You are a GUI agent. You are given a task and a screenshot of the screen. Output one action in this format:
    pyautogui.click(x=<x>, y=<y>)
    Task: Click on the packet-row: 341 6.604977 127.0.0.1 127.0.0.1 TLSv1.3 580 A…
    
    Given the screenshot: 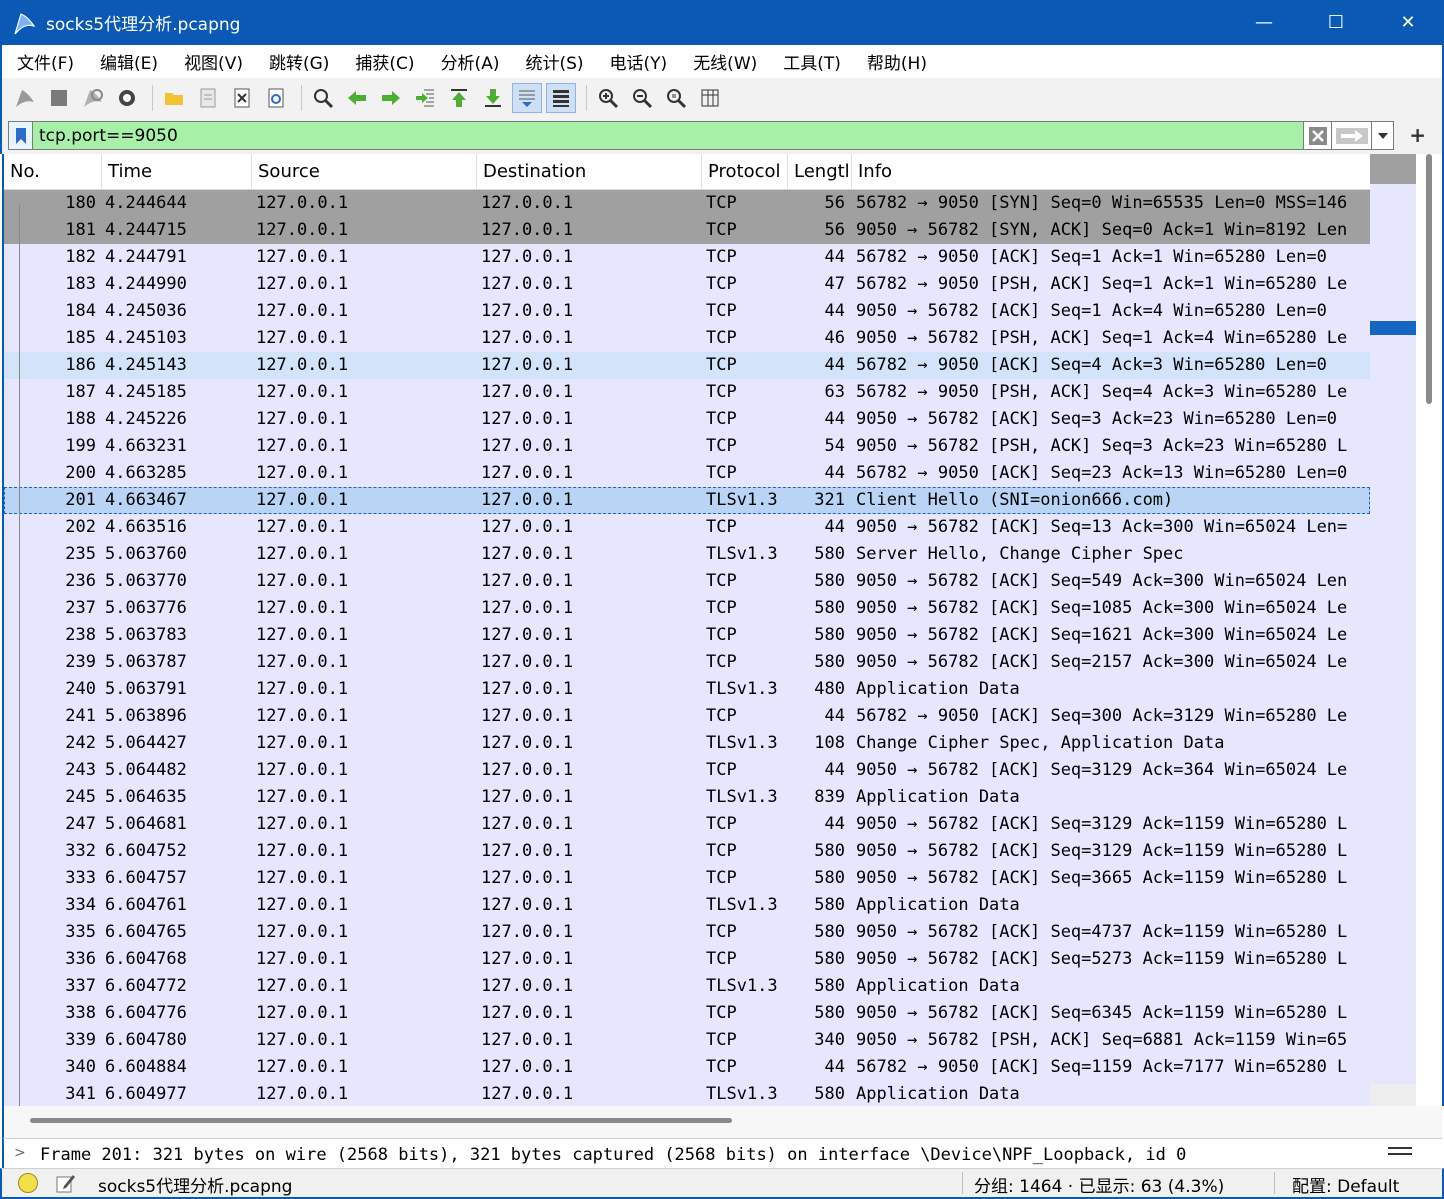 What is the action you would take?
    pyautogui.click(x=687, y=1093)
    